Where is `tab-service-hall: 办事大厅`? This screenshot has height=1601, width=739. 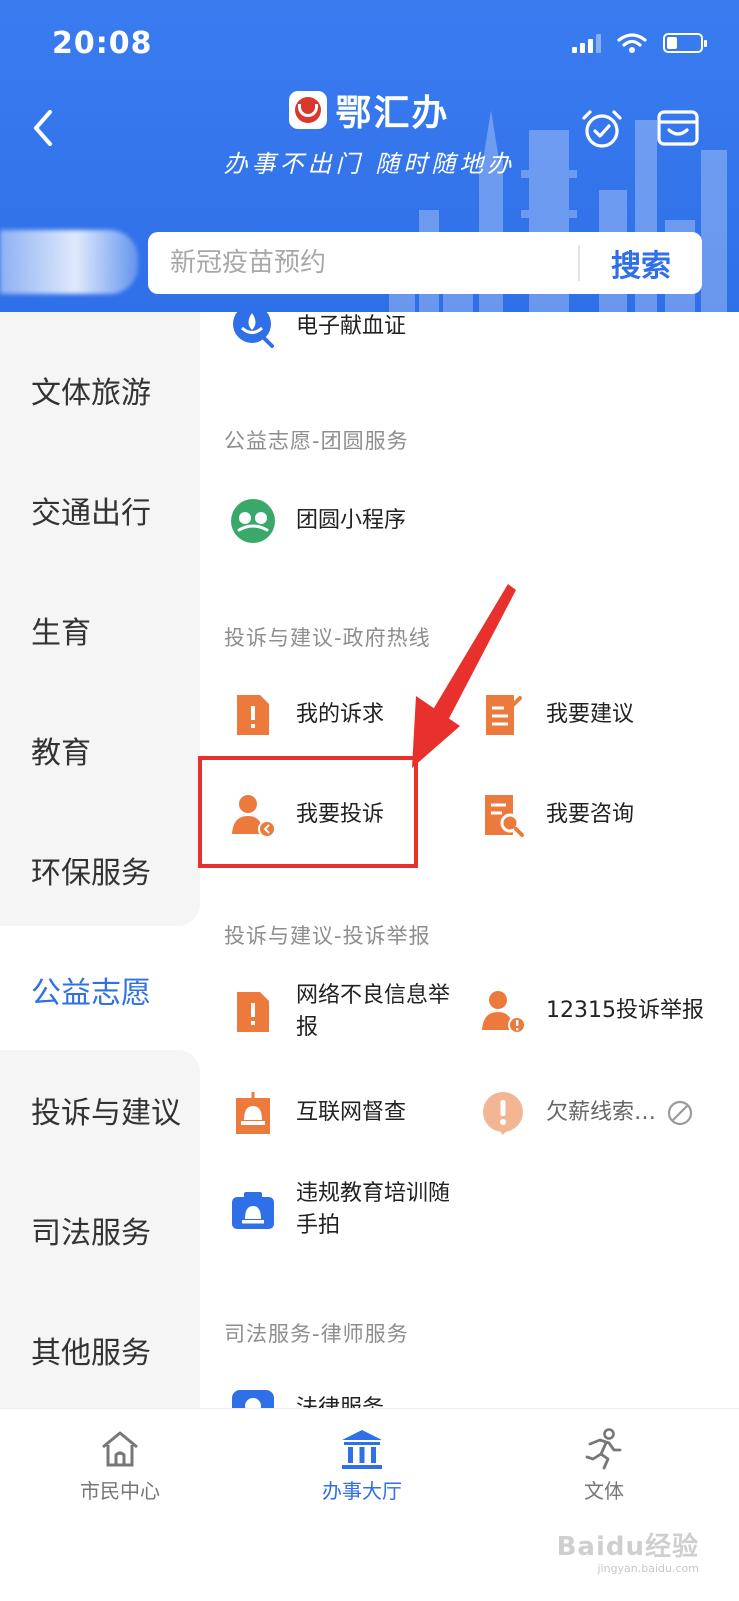 tab-service-hall: 办事大厅 is located at coordinates (362, 1465).